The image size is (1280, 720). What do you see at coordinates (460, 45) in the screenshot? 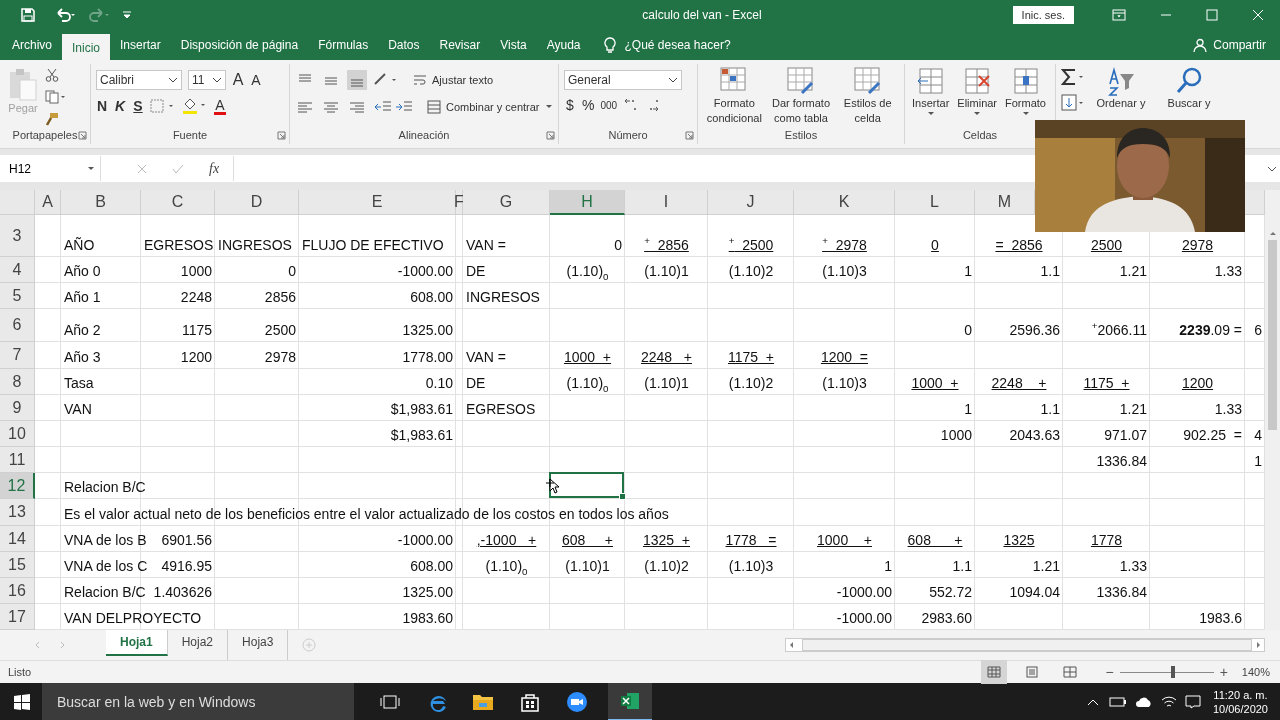
I see `ribbon-tab: Revisar` at bounding box center [460, 45].